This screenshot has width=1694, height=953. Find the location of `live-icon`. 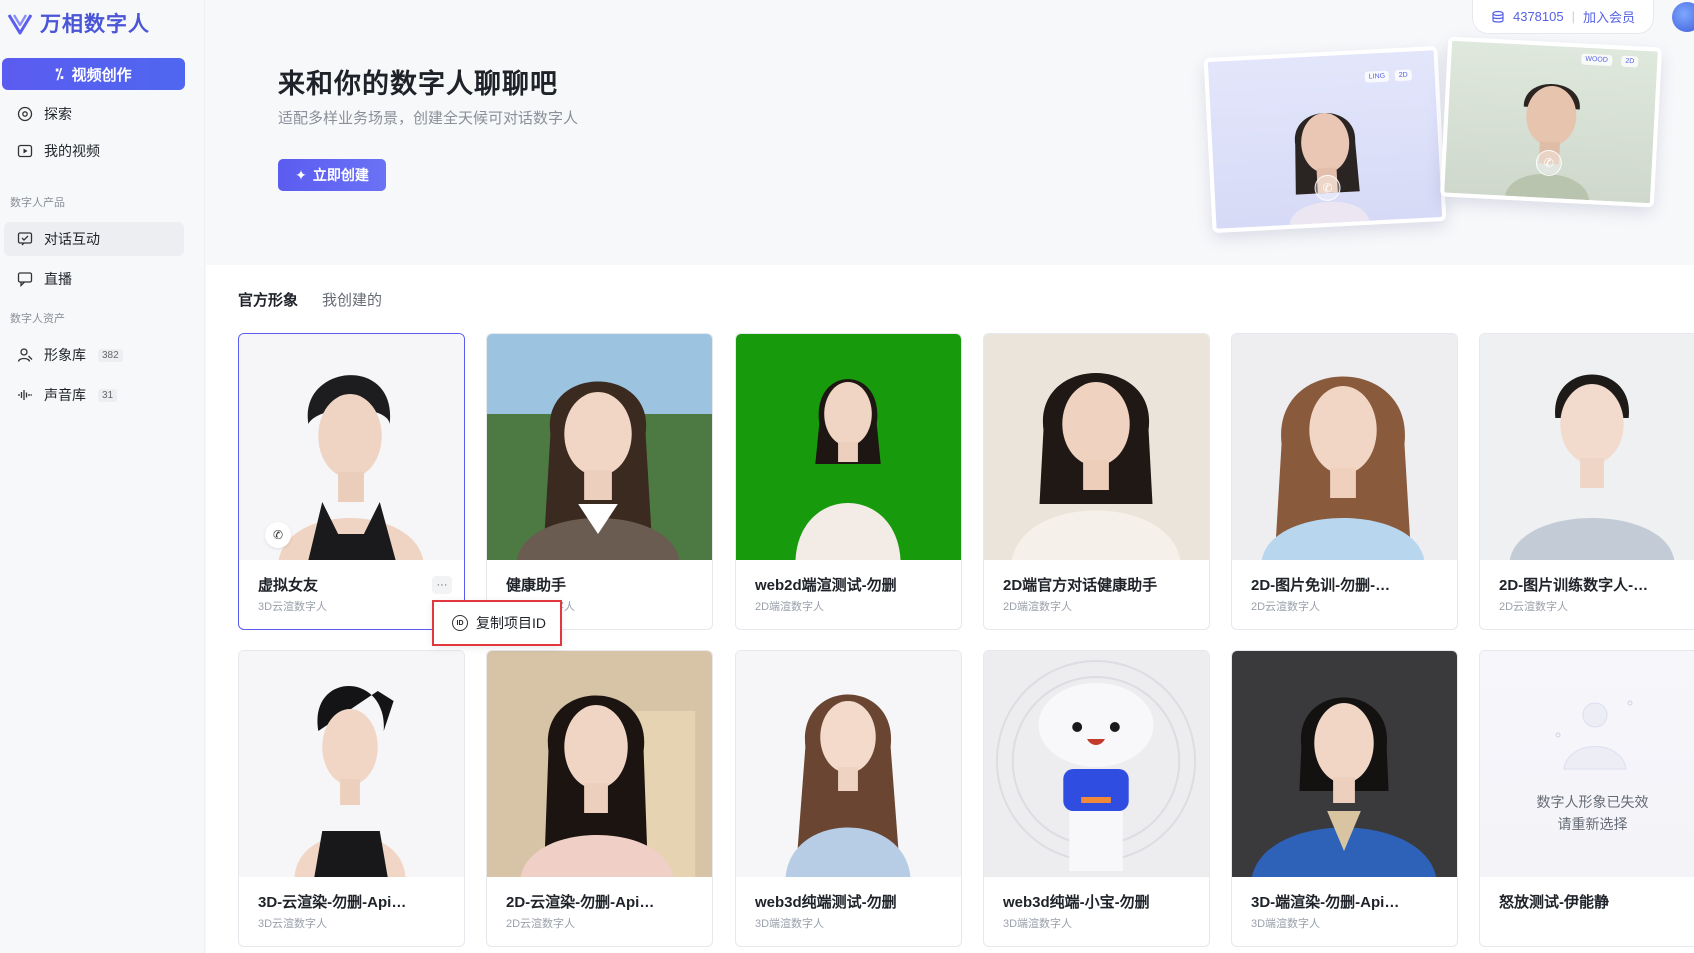

live-icon is located at coordinates (25, 279).